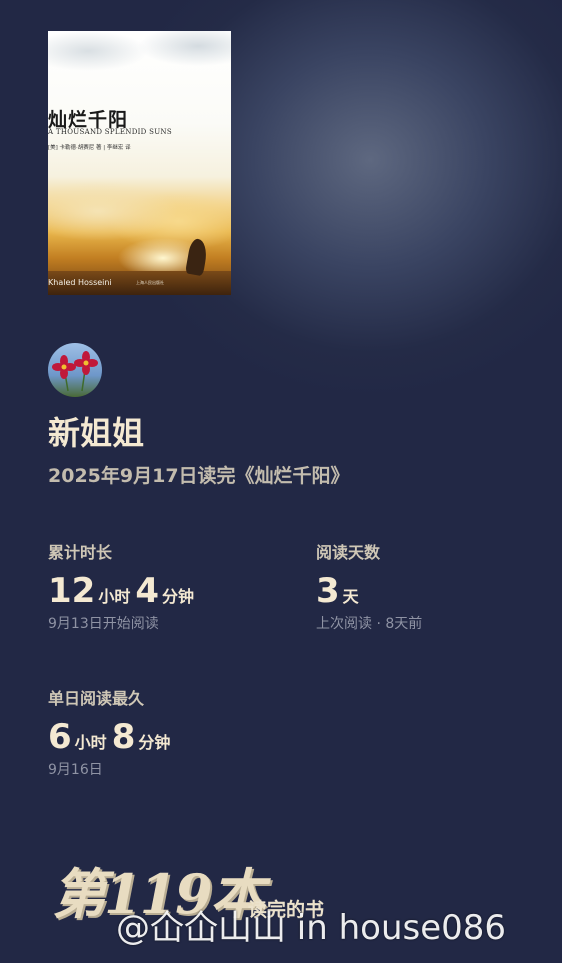 The image size is (562, 963). What do you see at coordinates (89, 148) in the screenshot?
I see `cover-credit: [美] 卡勒德·胡赛尼 著 | 李继宏 译` at bounding box center [89, 148].